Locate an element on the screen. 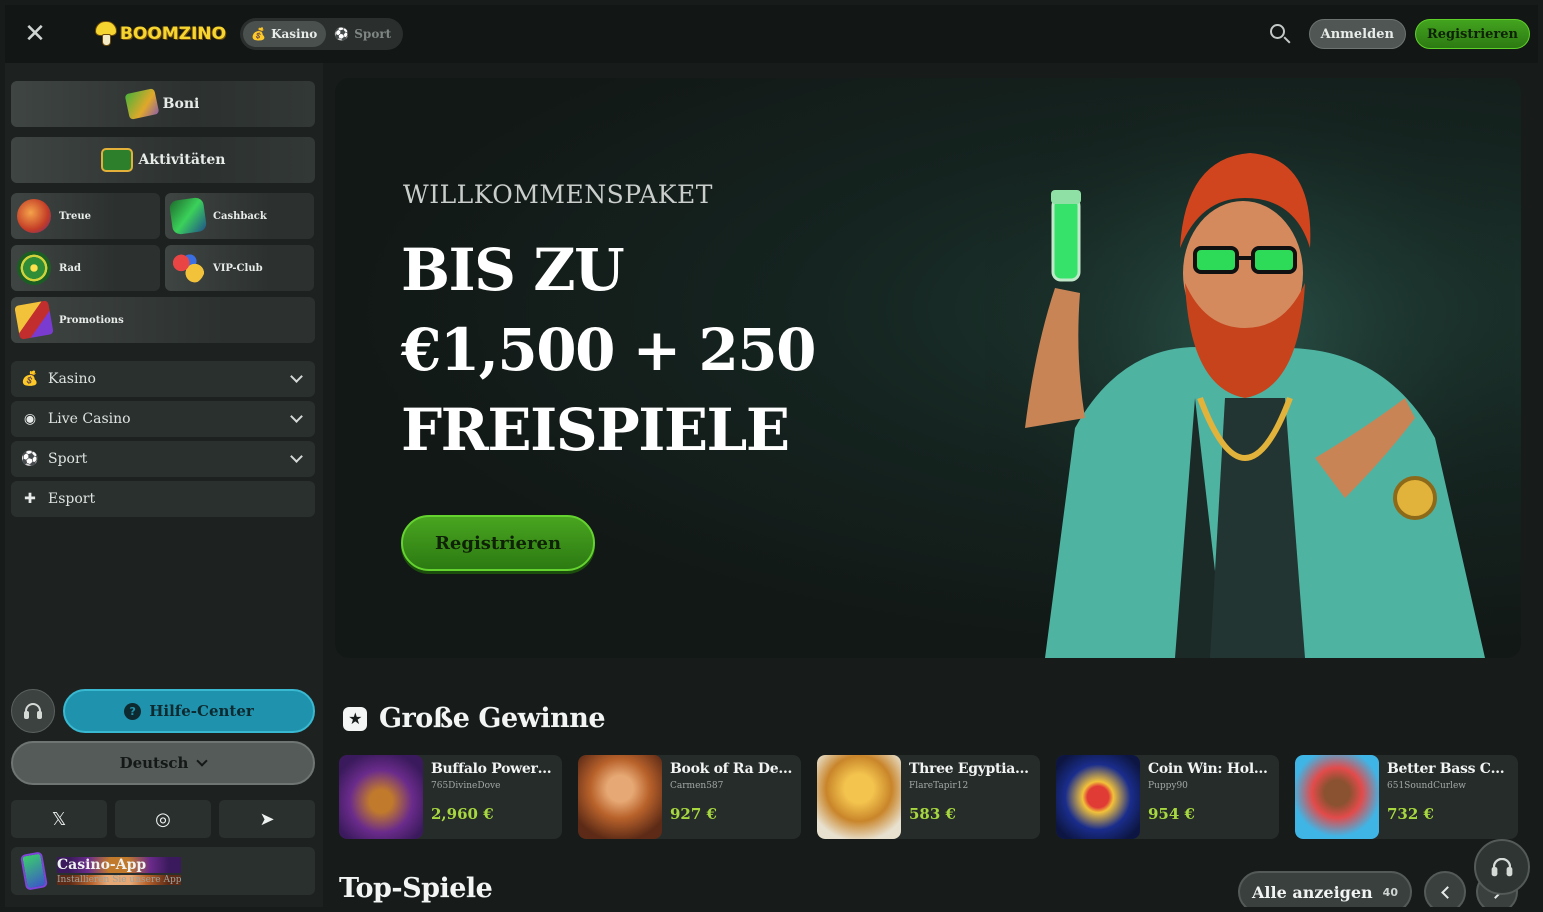  big-win-card: Book of Ra Deluxe Carmen587 927 € is located at coordinates (689, 797).